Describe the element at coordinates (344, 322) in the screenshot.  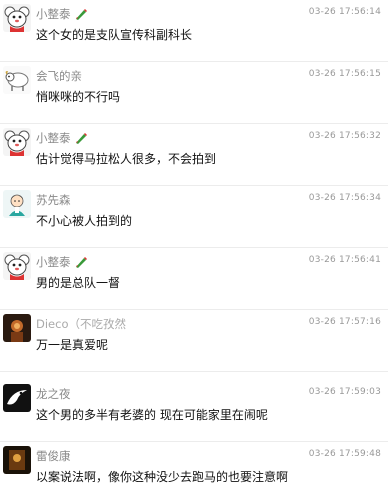
I see `timestamp: 03-26 17:57:16` at that location.